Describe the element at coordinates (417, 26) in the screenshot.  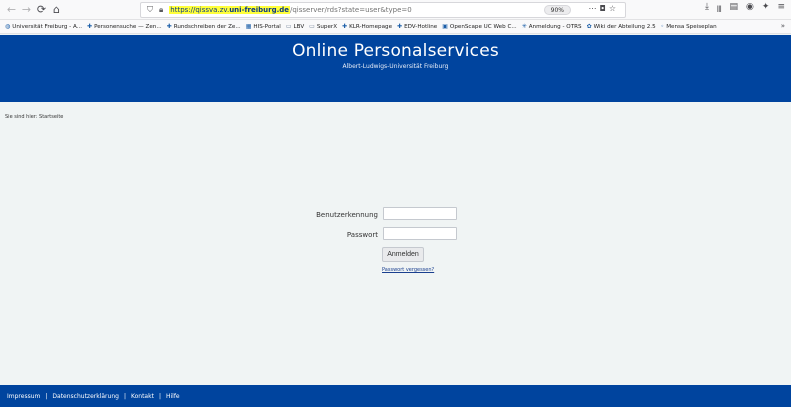
I see `bookmark-item: ✚ EDV-Hotline` at that location.